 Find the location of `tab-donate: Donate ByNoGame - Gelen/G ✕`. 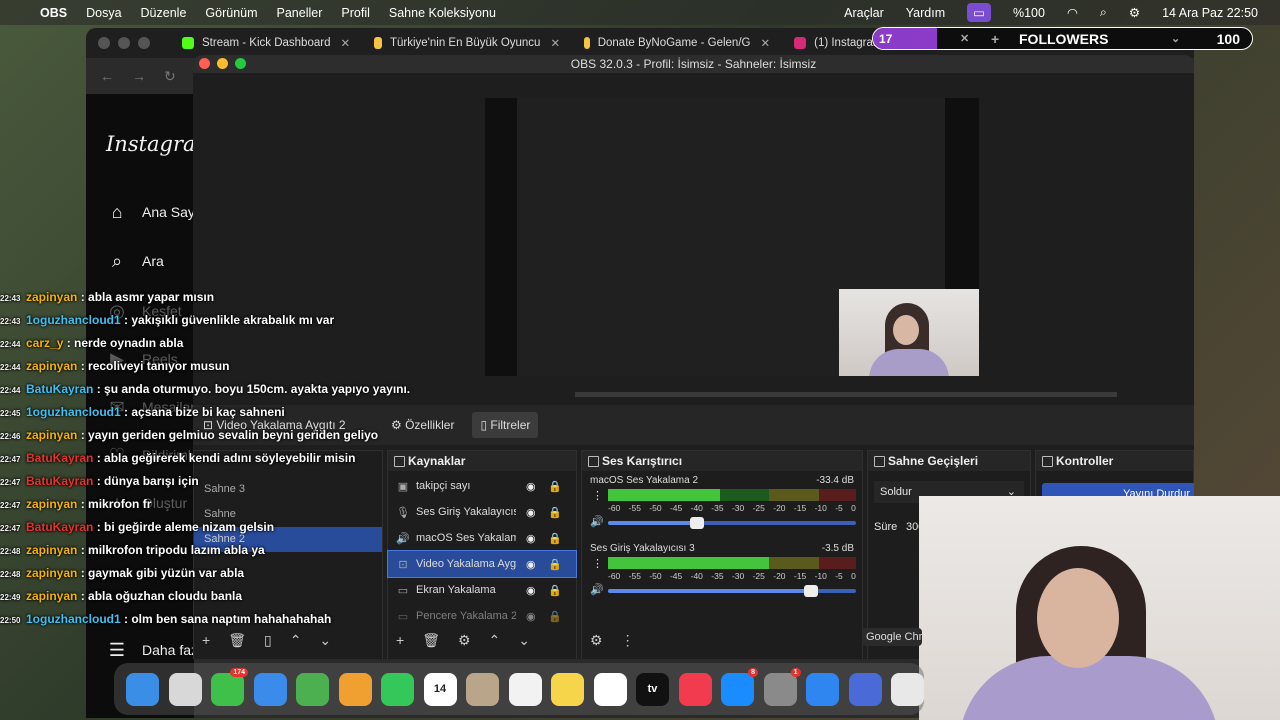

tab-donate: Donate ByNoGame - Gelen/G ✕ is located at coordinates (677, 43).